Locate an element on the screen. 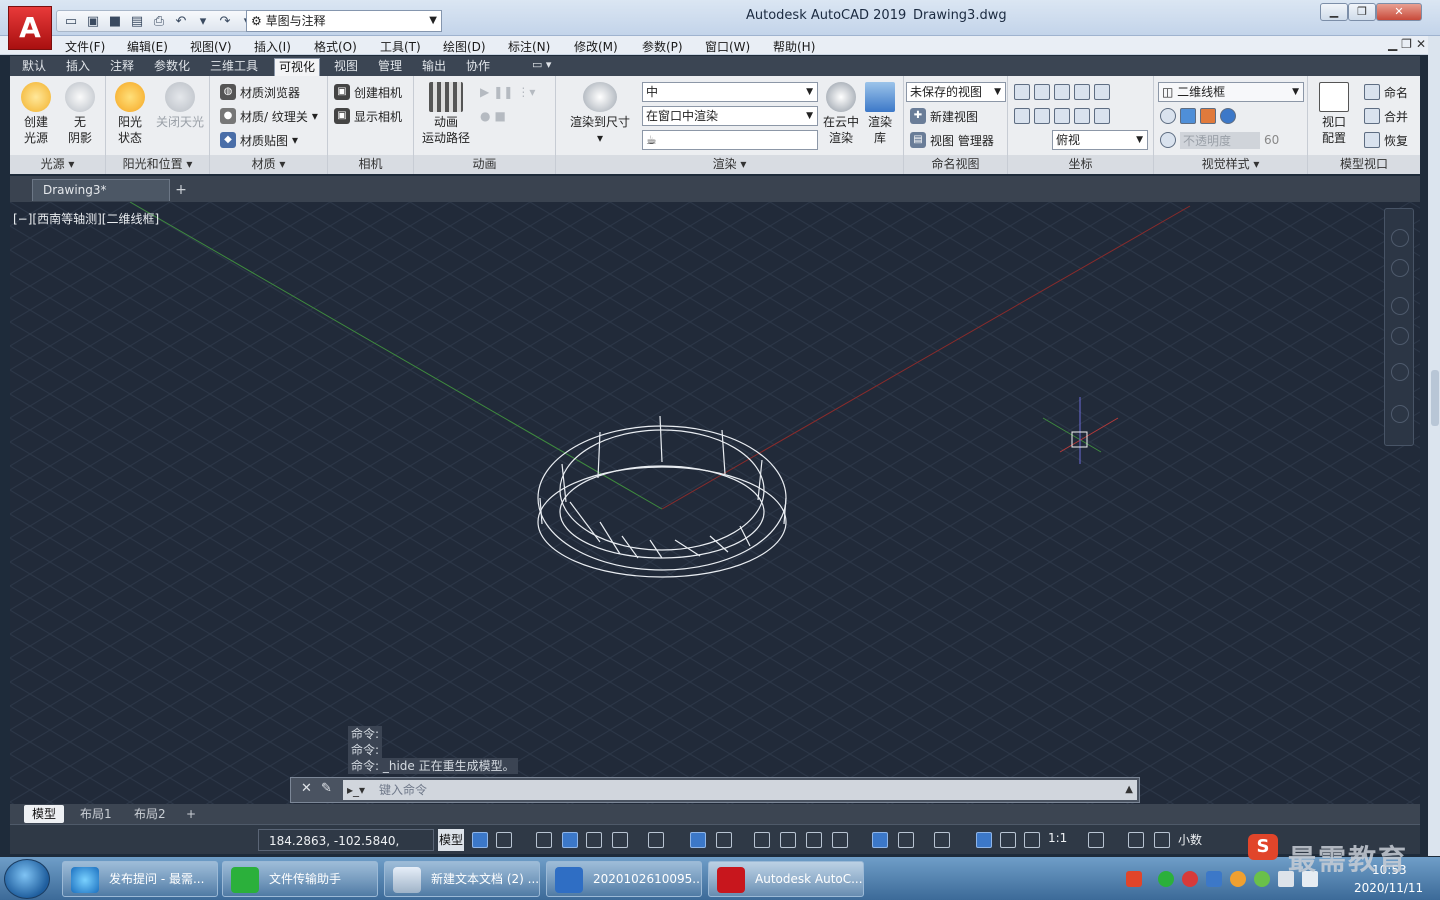 The image size is (1440, 900). sogou-tray-icon is located at coordinates (1134, 879).